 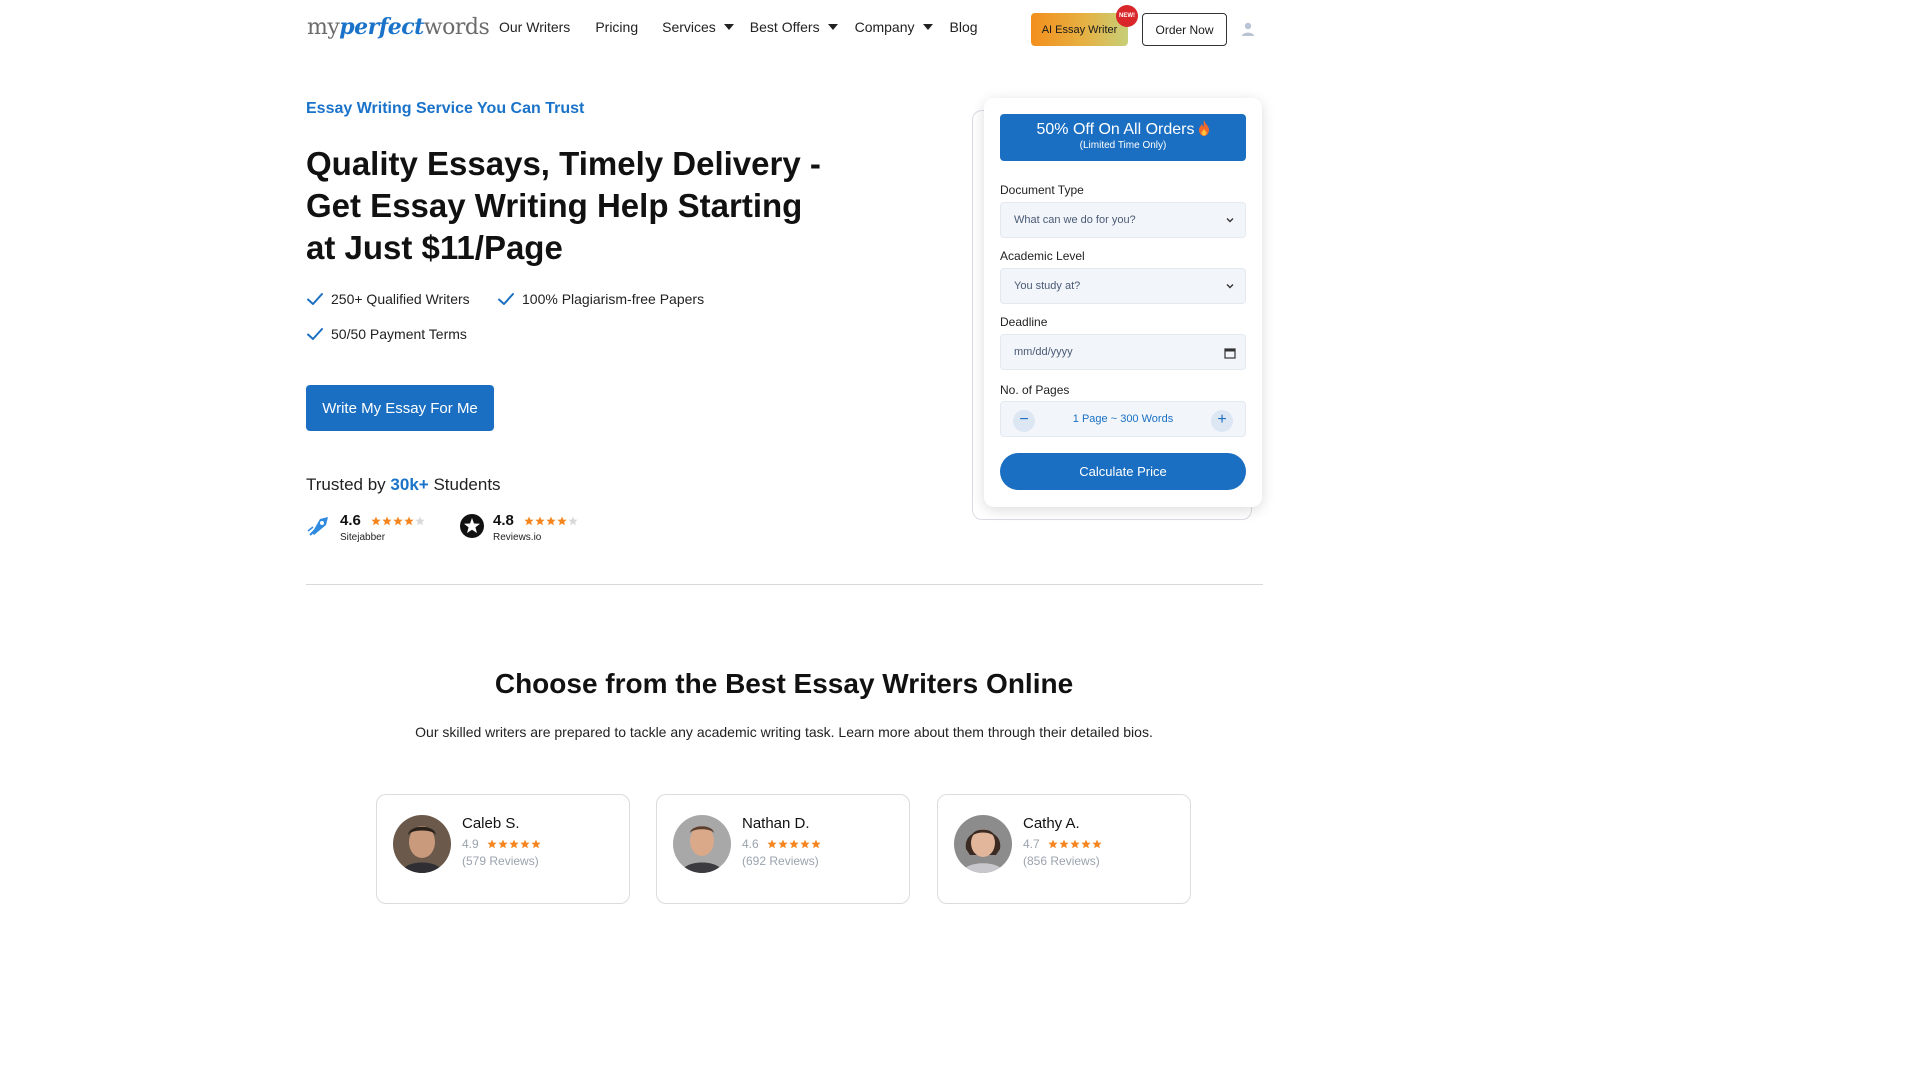 I want to click on feature-item: 50/50 Payment Terms, so click(x=386, y=334).